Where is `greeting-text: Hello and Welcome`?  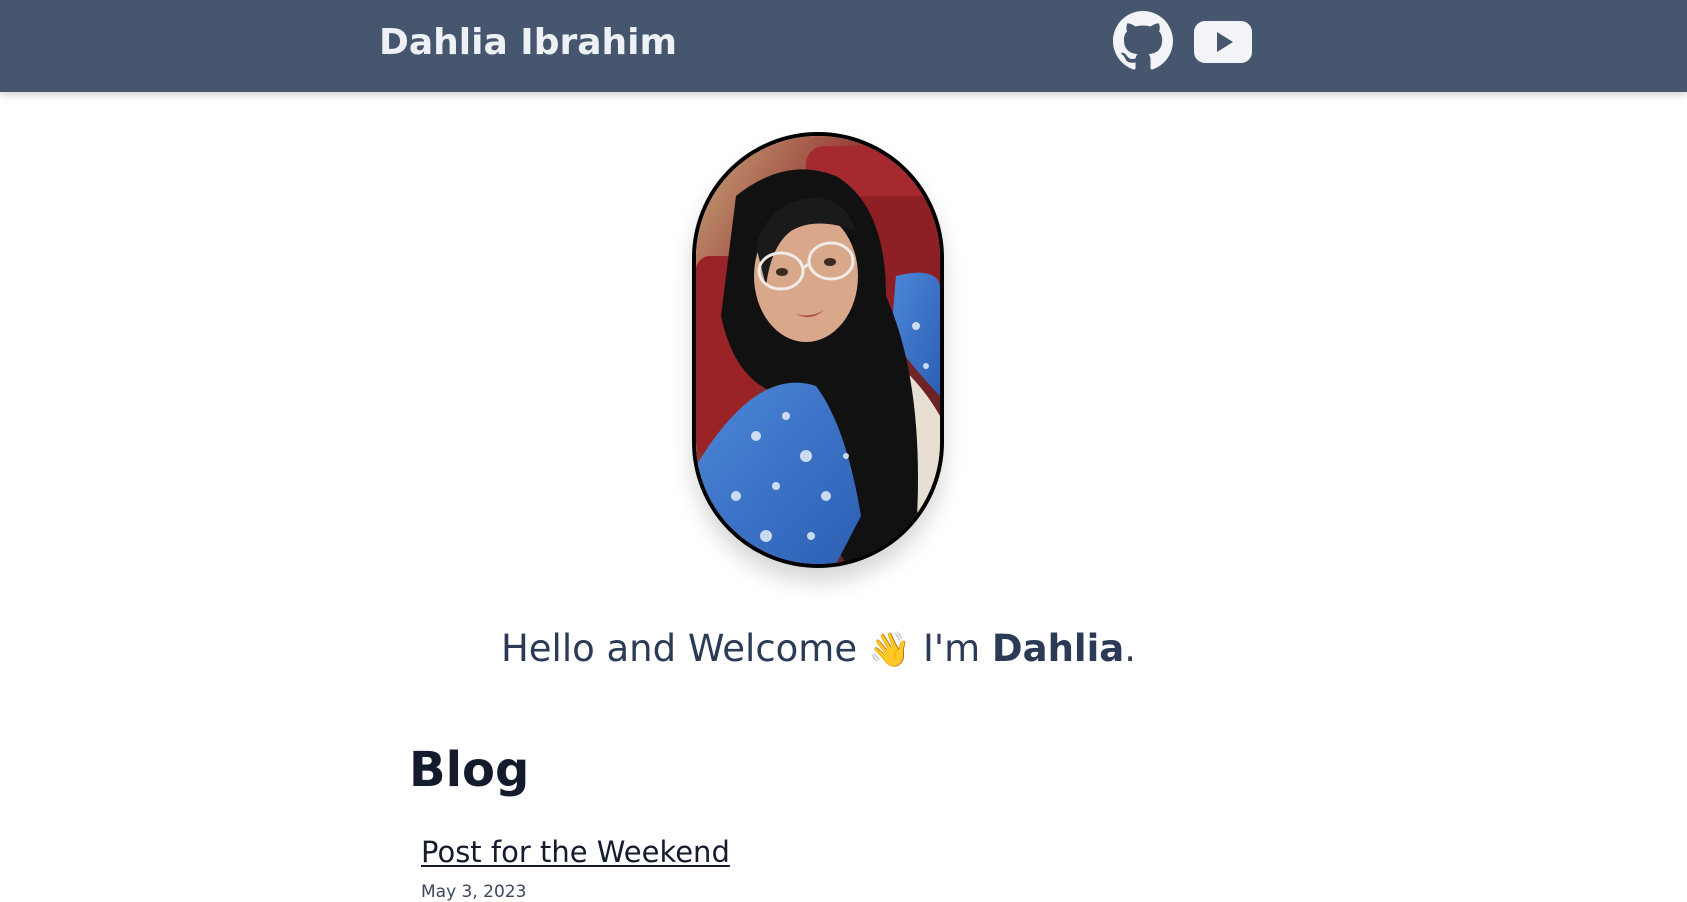 greeting-text: Hello and Welcome is located at coordinates (679, 648).